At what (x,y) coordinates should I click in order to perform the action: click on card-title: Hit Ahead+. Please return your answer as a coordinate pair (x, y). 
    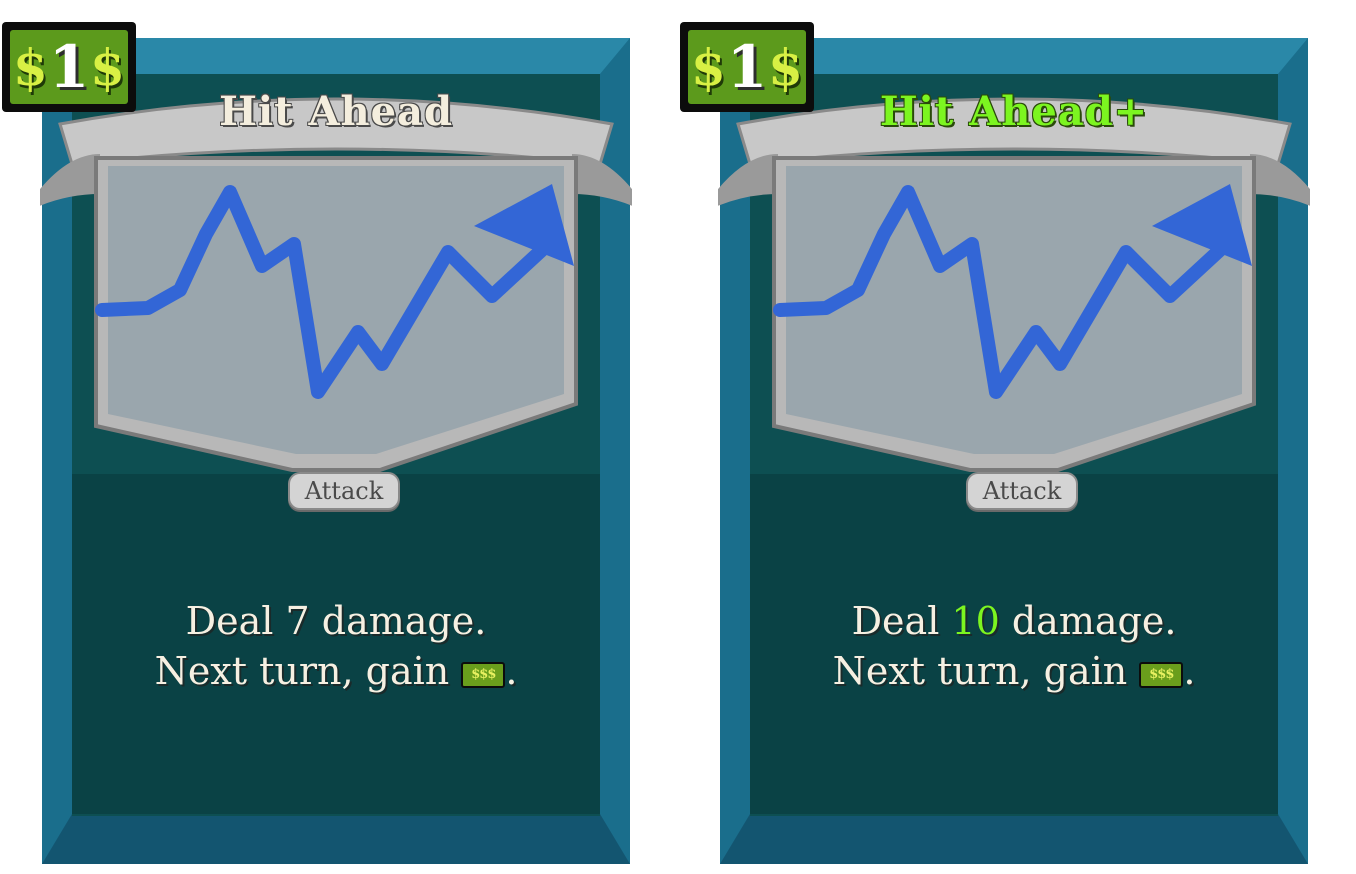
    Looking at the image, I should click on (1014, 111).